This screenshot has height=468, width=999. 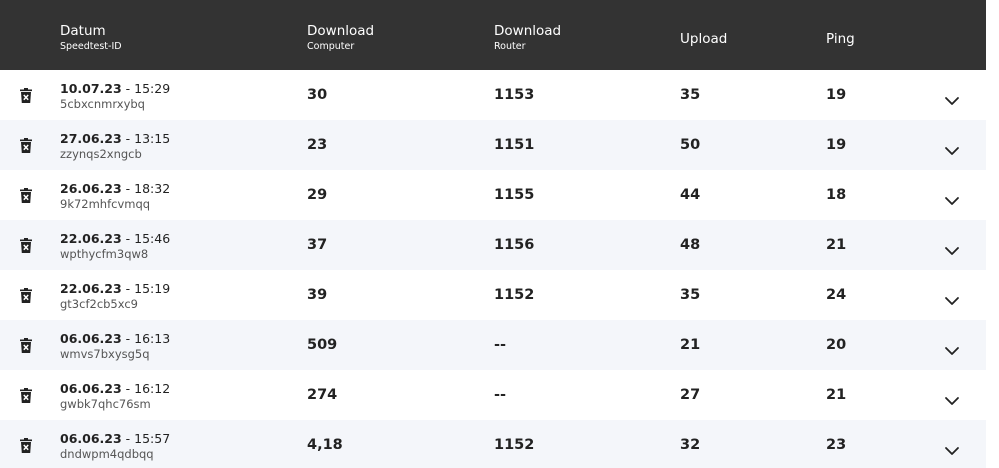 What do you see at coordinates (146, 238) in the screenshot?
I see `row-time: - 15:46` at bounding box center [146, 238].